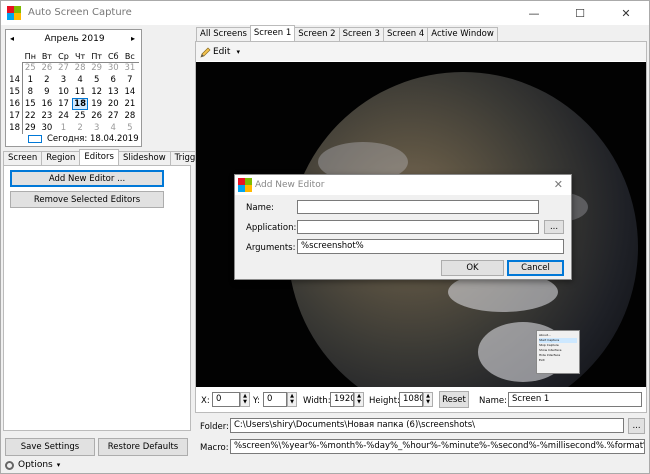  I want to click on calendar-day: 13, so click(113, 92).